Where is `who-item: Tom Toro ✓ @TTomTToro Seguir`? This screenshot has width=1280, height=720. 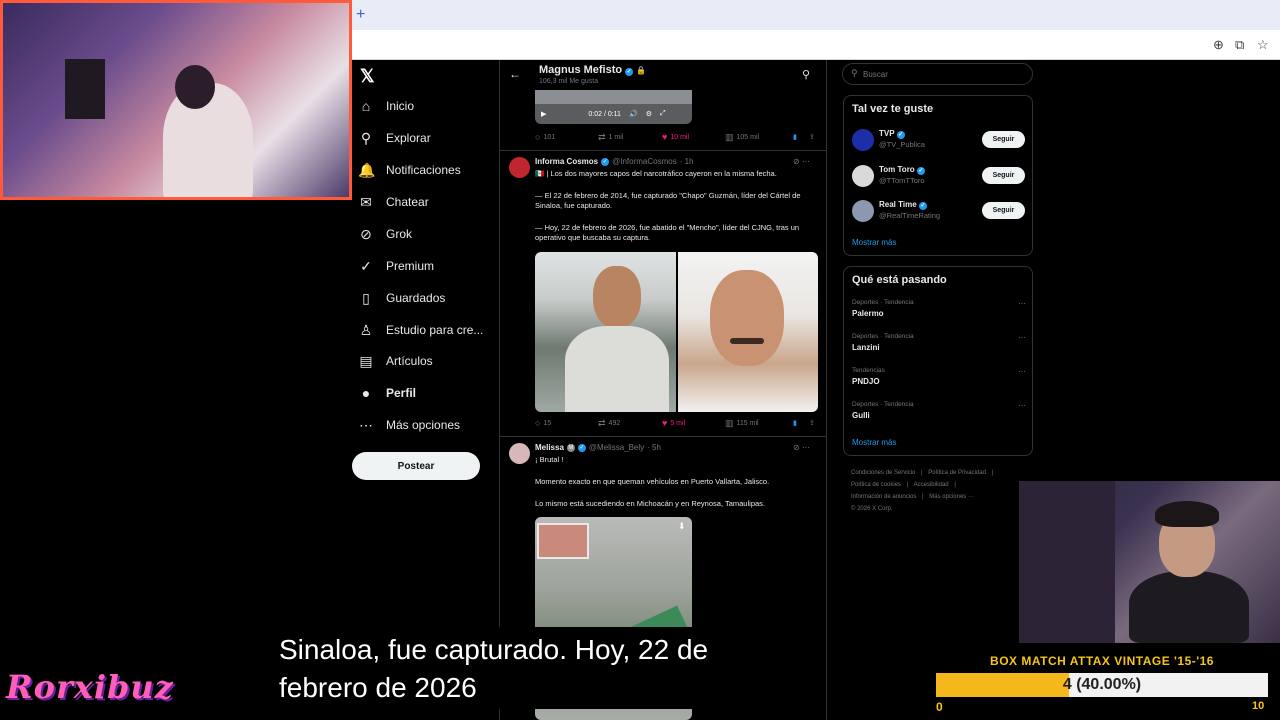 who-item: Tom Toro ✓ @TTomTToro Seguir is located at coordinates (939, 176).